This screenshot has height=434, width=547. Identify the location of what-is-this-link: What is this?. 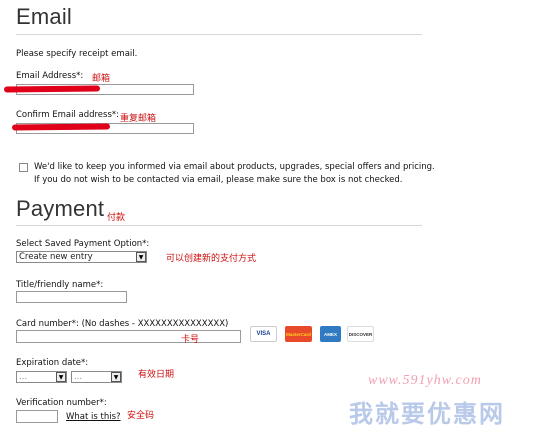
(93, 417).